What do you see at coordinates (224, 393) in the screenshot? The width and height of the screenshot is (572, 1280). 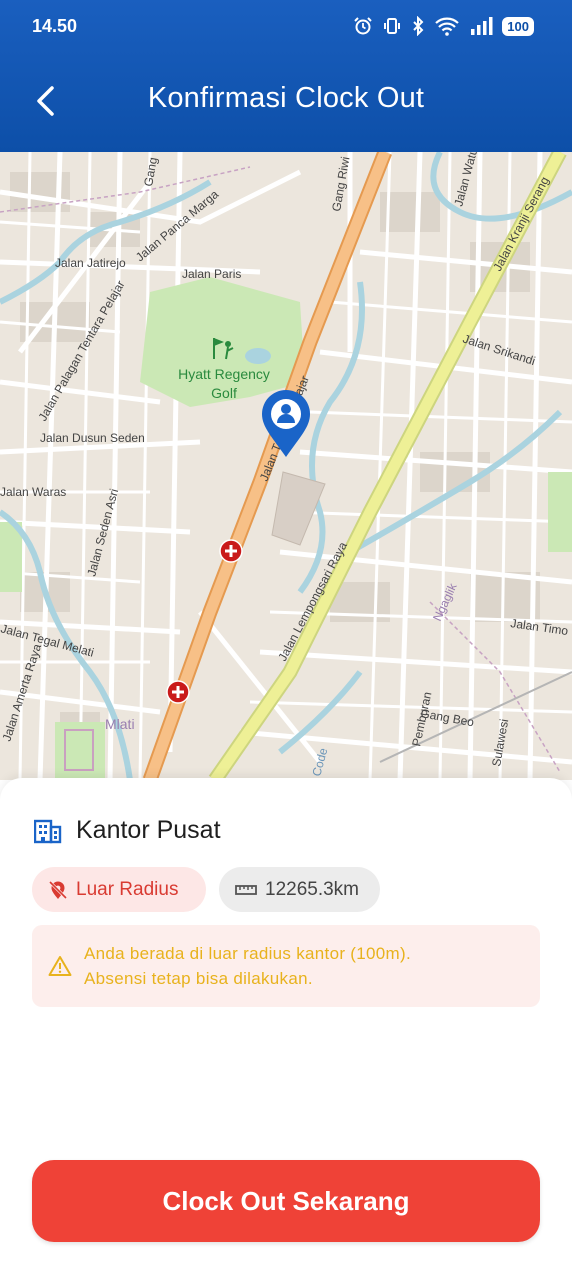 I see `poi-label: Golf` at bounding box center [224, 393].